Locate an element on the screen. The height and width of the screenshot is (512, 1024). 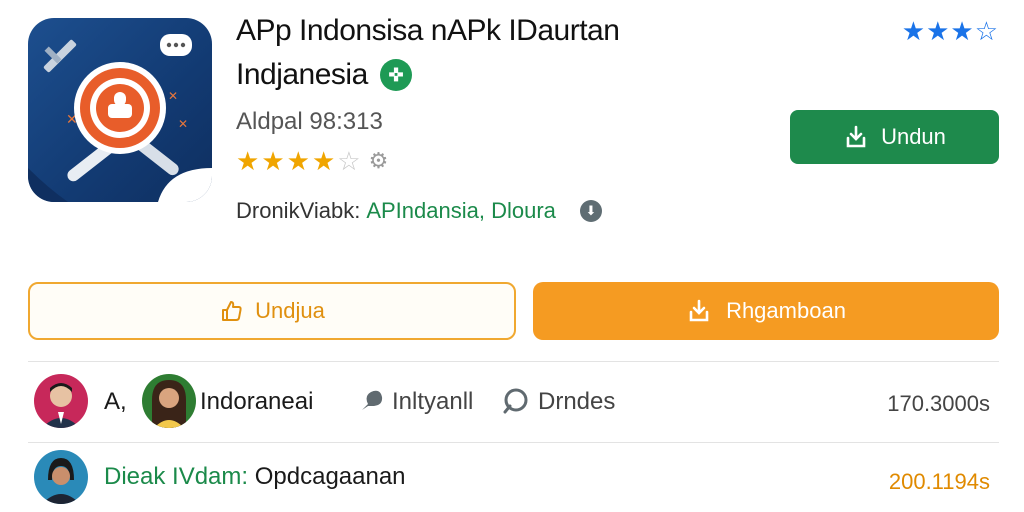
app-subtitle: Aldpal 98:313 is located at coordinates (309, 121).